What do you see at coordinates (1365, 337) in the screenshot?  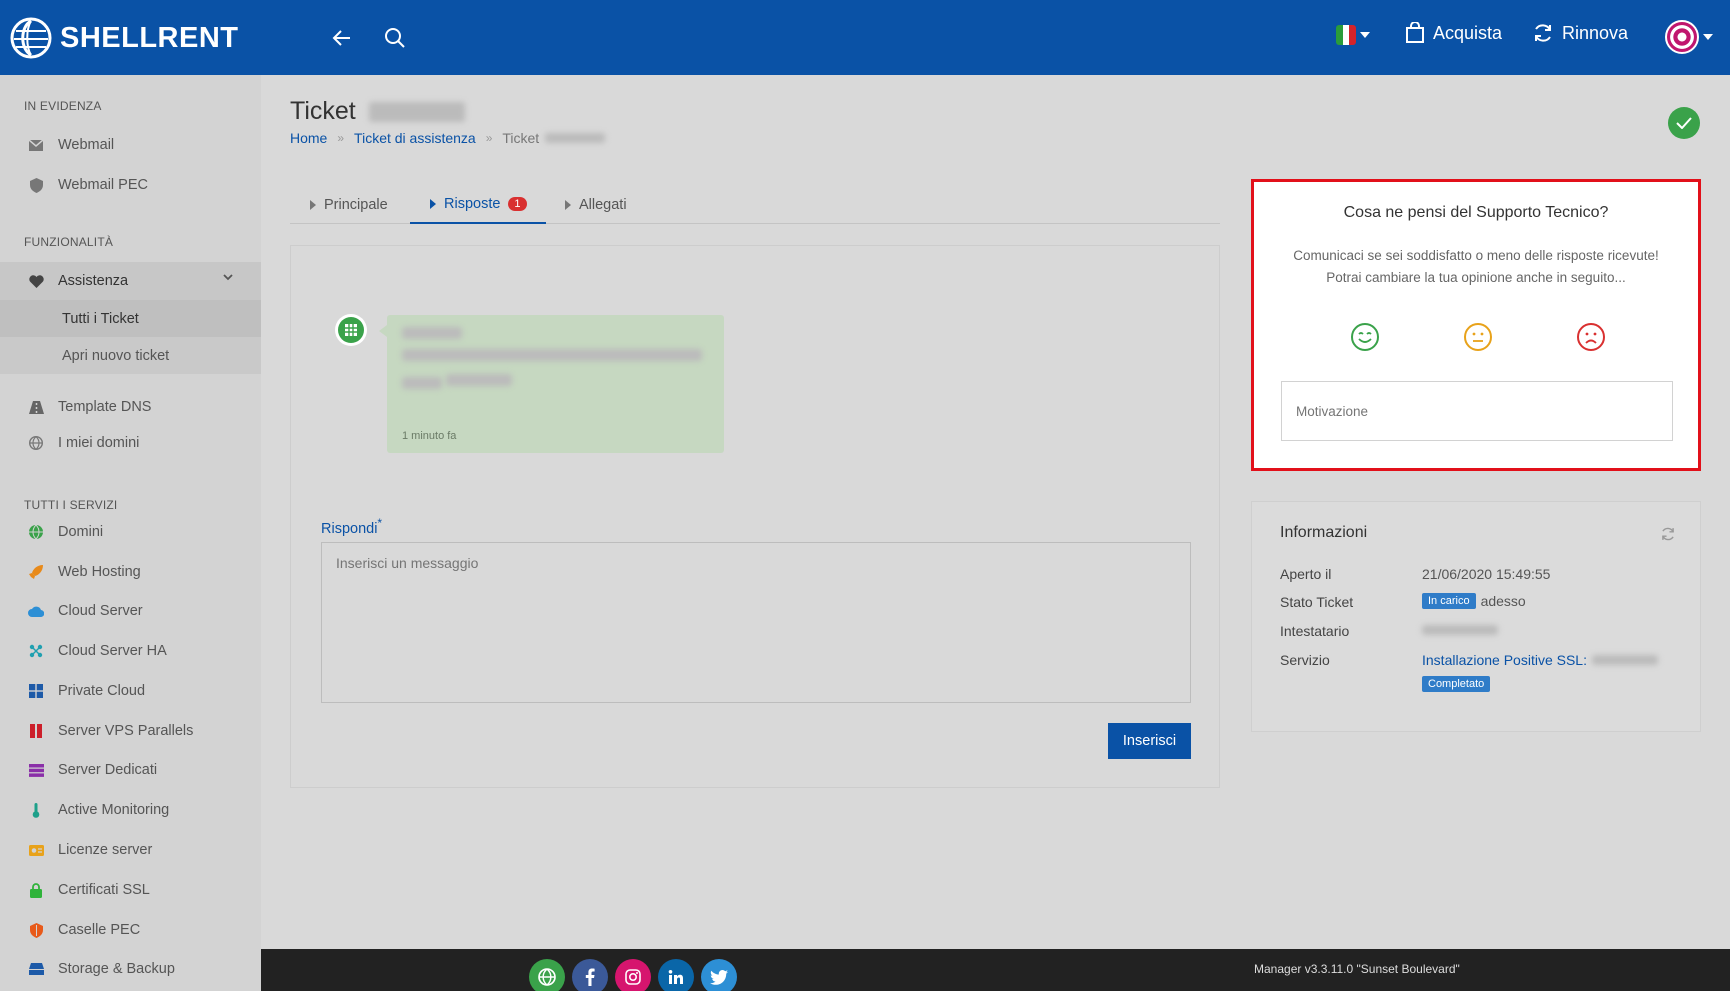 I see `happy-face-icon` at bounding box center [1365, 337].